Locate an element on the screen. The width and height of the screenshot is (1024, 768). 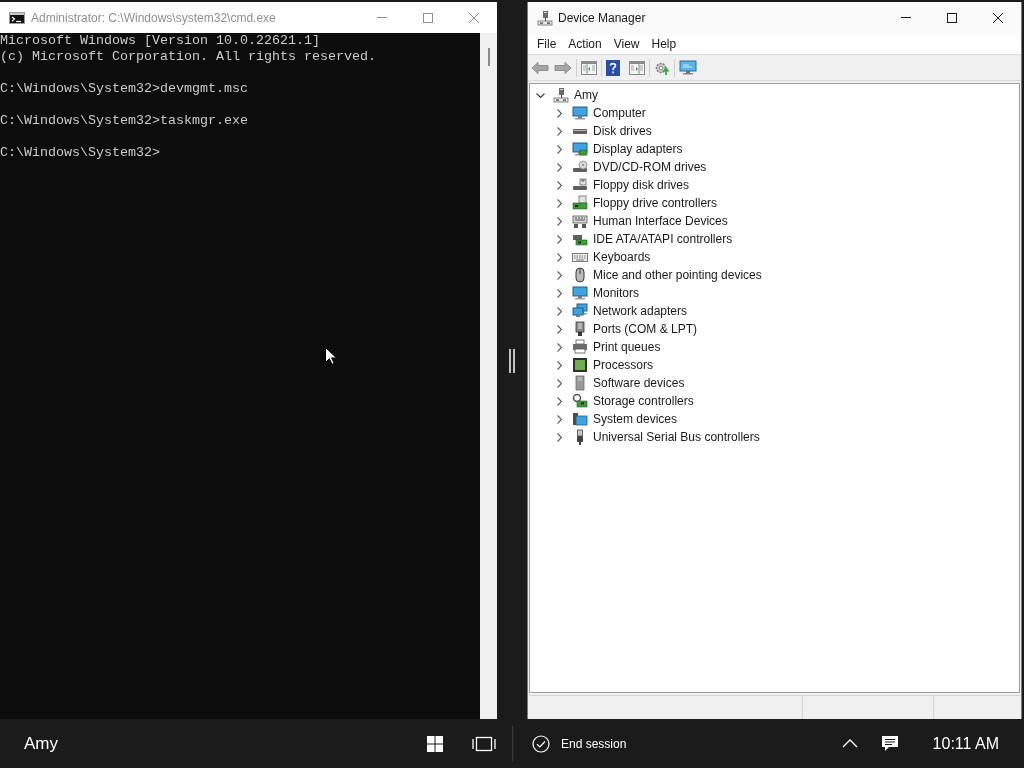
tree-item: Display adapters is located at coordinates (638, 149).